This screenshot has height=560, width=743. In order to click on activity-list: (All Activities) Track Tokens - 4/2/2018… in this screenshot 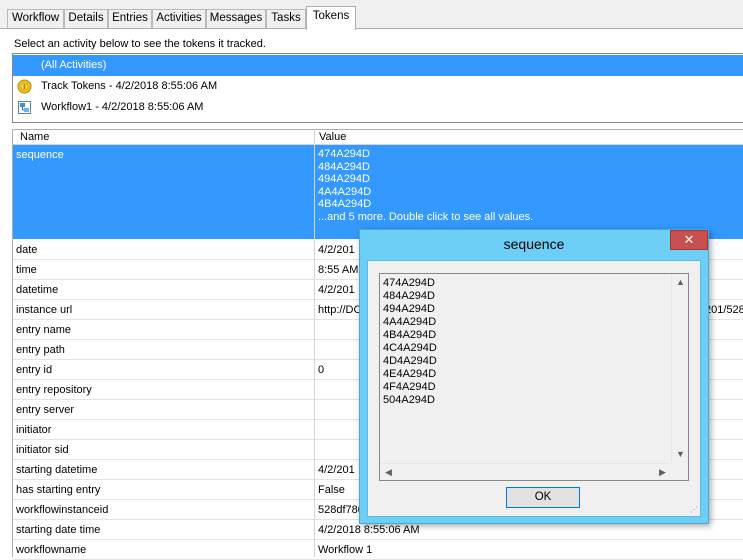, I will do `click(377, 88)`.